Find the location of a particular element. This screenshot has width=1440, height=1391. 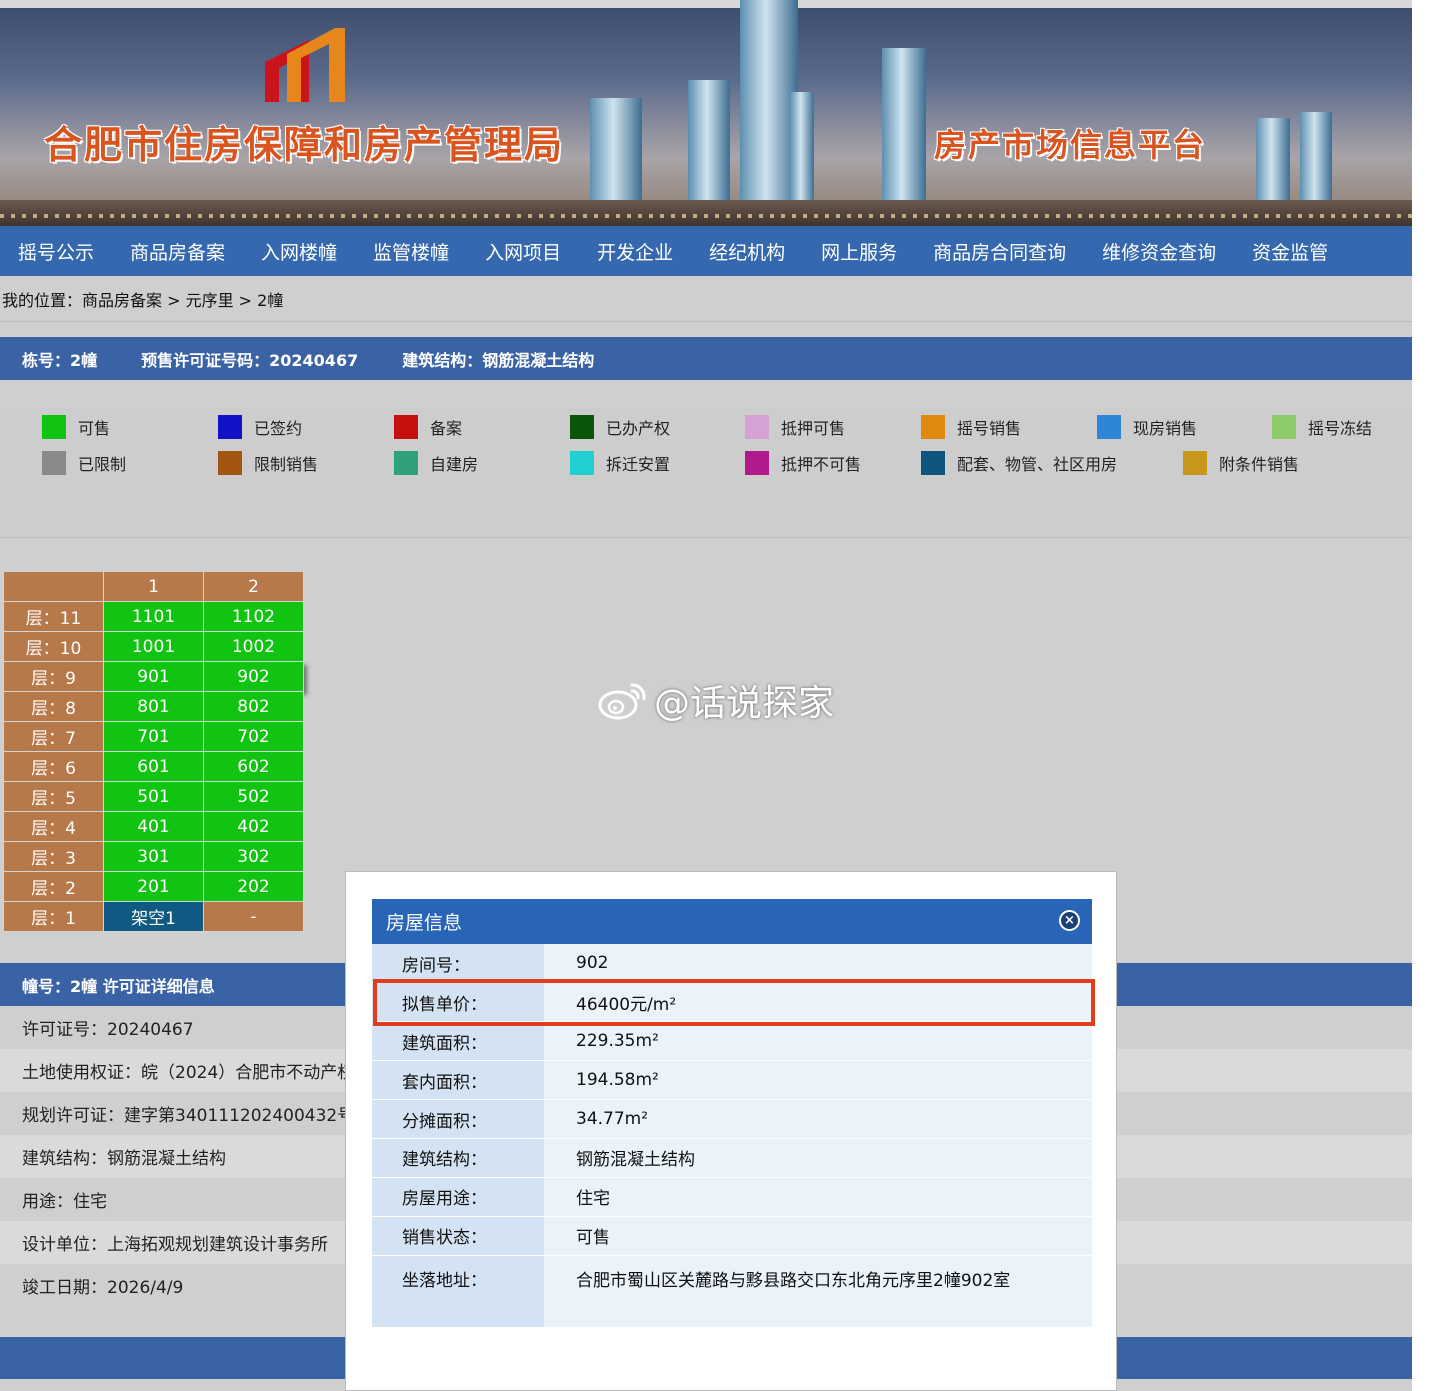

nav-item-online-services: 网上服务 is located at coordinates (859, 251).